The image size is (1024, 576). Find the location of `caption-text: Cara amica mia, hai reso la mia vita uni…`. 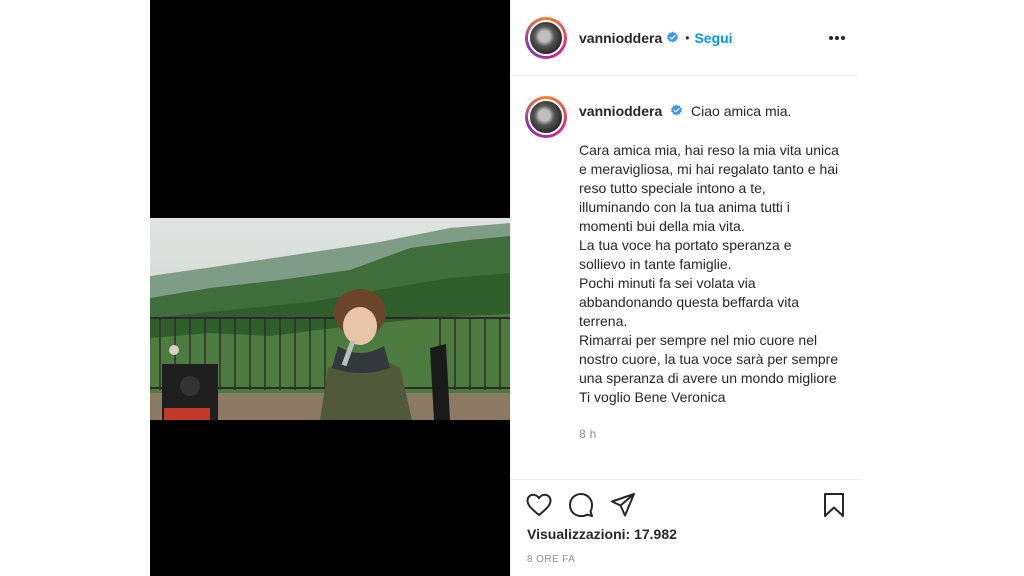

caption-text: Cara amica mia, hai reso la mia vita uni… is located at coordinates (709, 273).